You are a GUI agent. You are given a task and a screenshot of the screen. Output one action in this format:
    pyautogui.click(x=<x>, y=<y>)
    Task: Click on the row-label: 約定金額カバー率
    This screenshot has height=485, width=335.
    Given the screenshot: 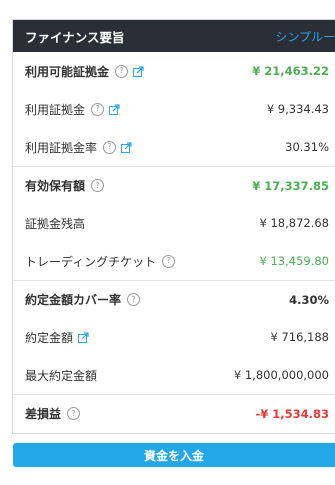 What is the action you would take?
    pyautogui.click(x=73, y=300)
    